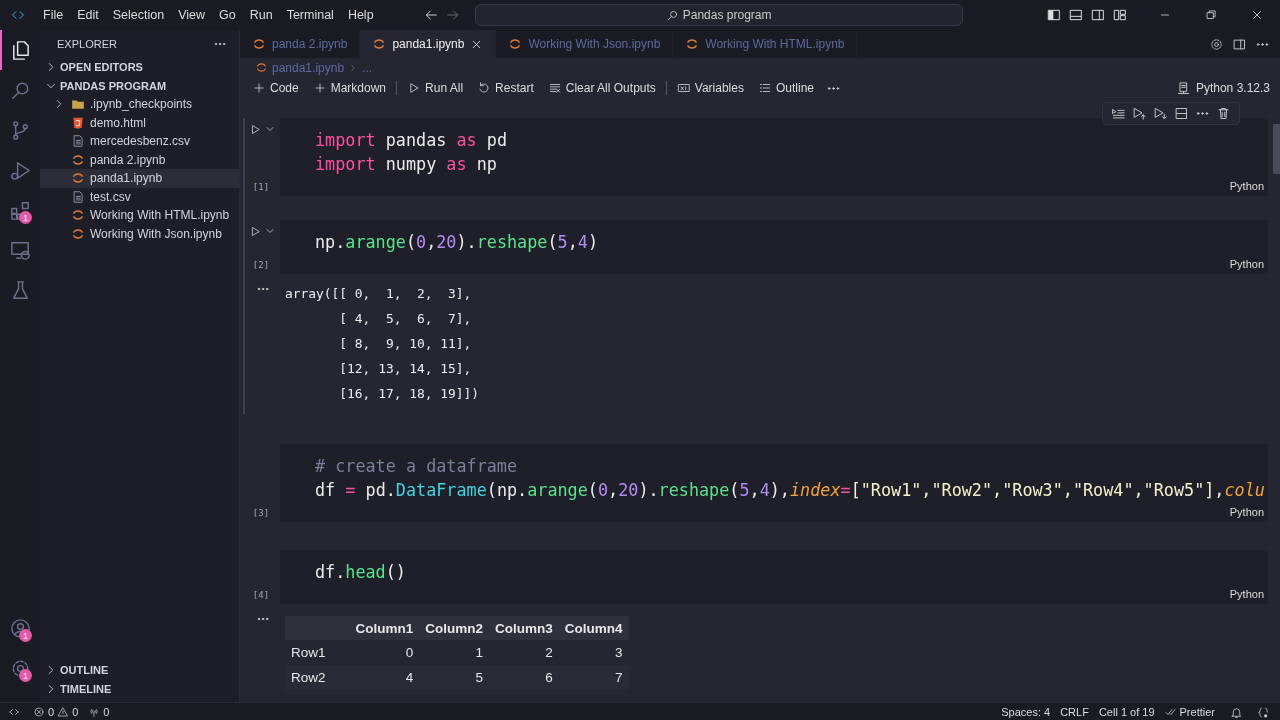  Describe the element at coordinates (139, 669) in the screenshot. I see `section-header: OUTLINE` at that location.